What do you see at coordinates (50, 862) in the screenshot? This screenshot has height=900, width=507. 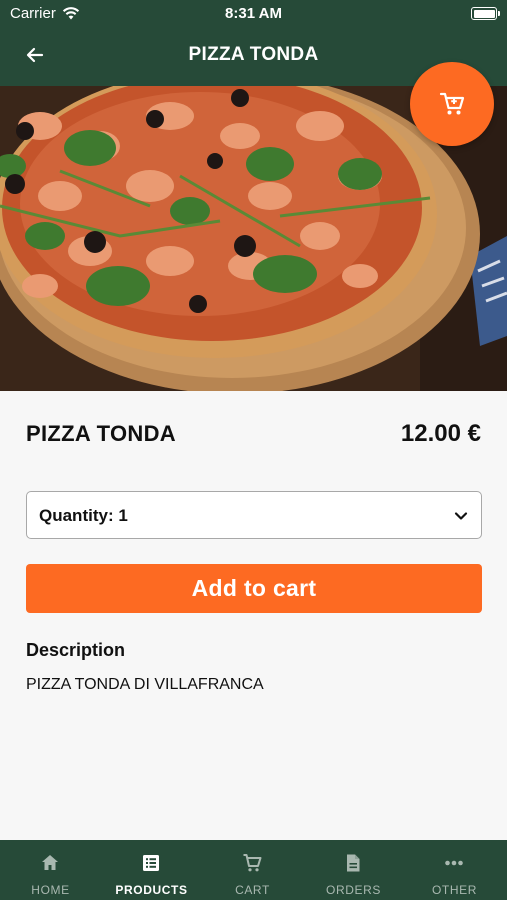 I see `home-icon` at bounding box center [50, 862].